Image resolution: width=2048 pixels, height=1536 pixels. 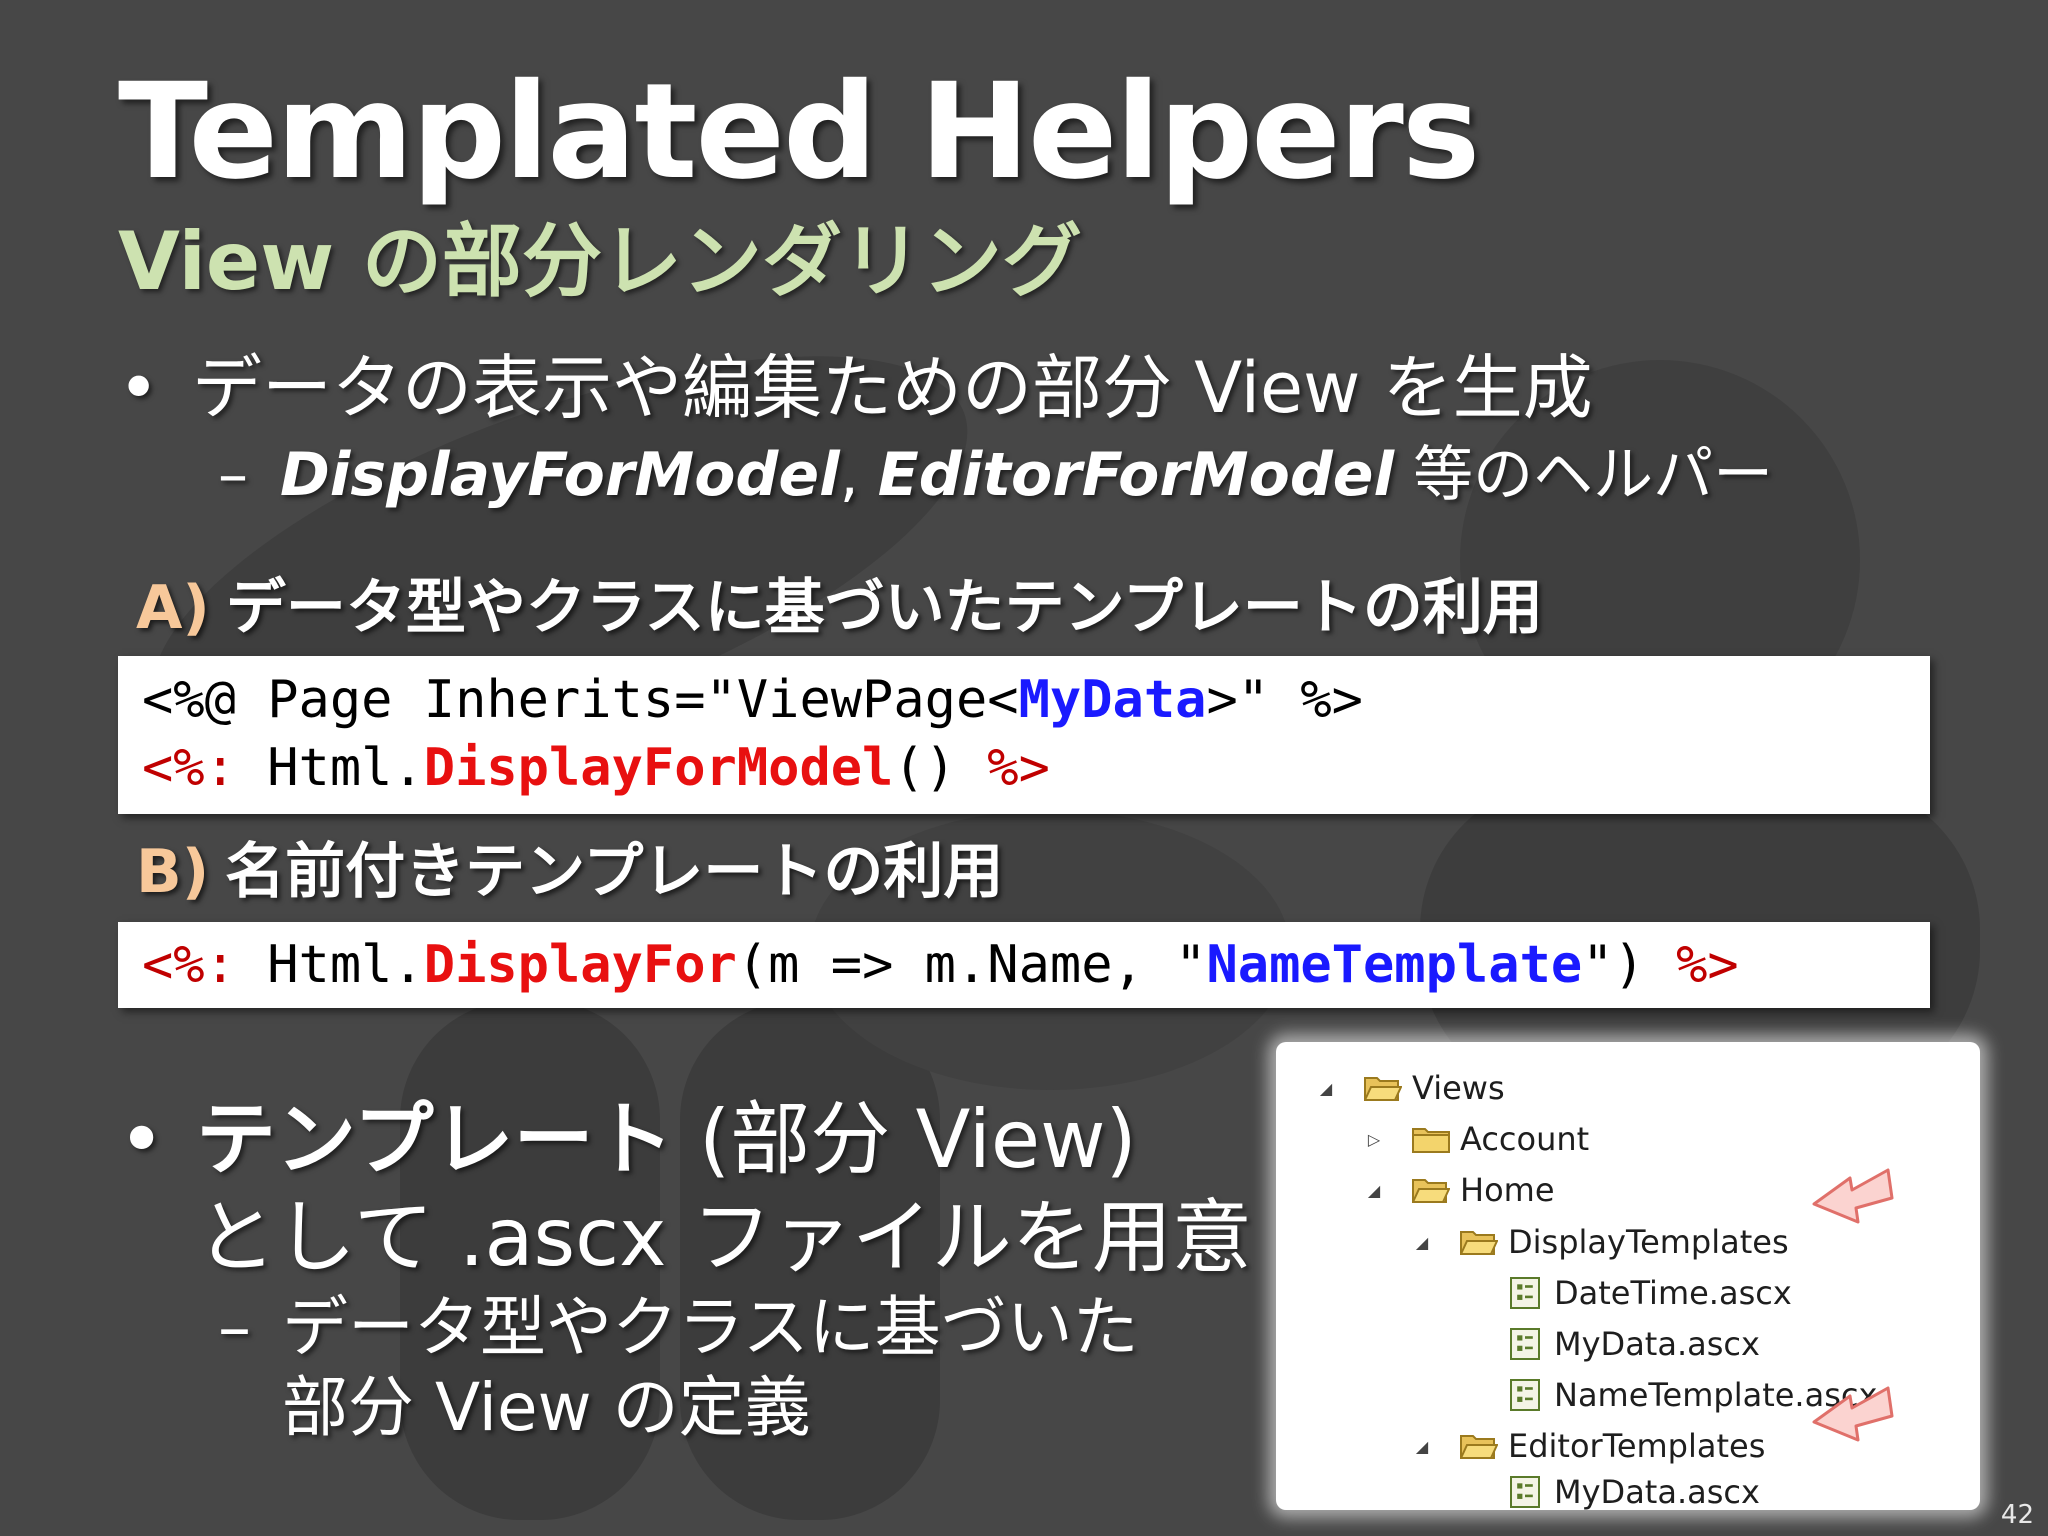 I want to click on sub-bullet-rest: 等のヘルパー, so click(x=1584, y=475).